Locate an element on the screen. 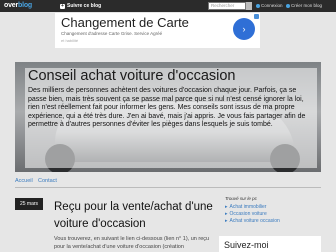 This screenshot has width=336, height=252. nav-divider is located at coordinates (168, 187).